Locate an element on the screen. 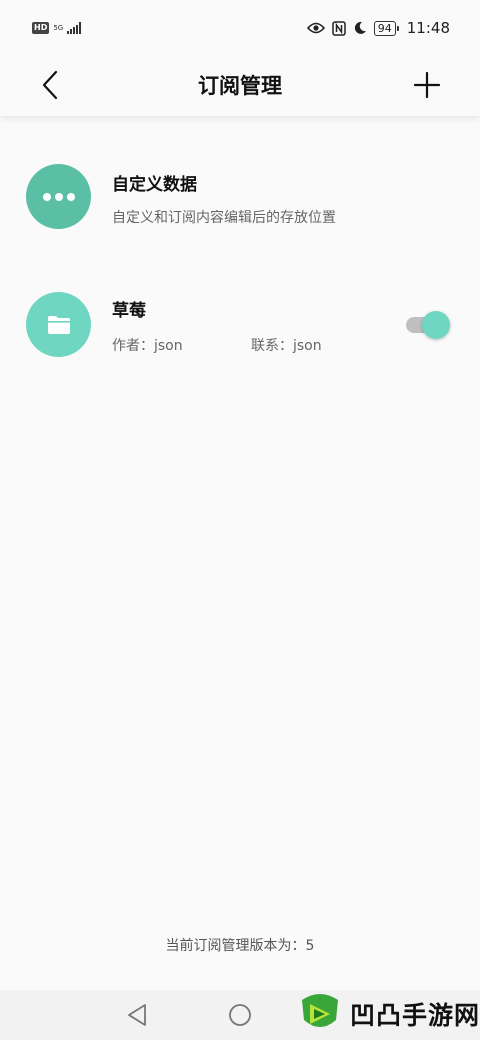 The image size is (480, 1040). list-item-custom-data: 自定义数据 自定义和订阅内容编辑后的存放位置 is located at coordinates (240, 196).